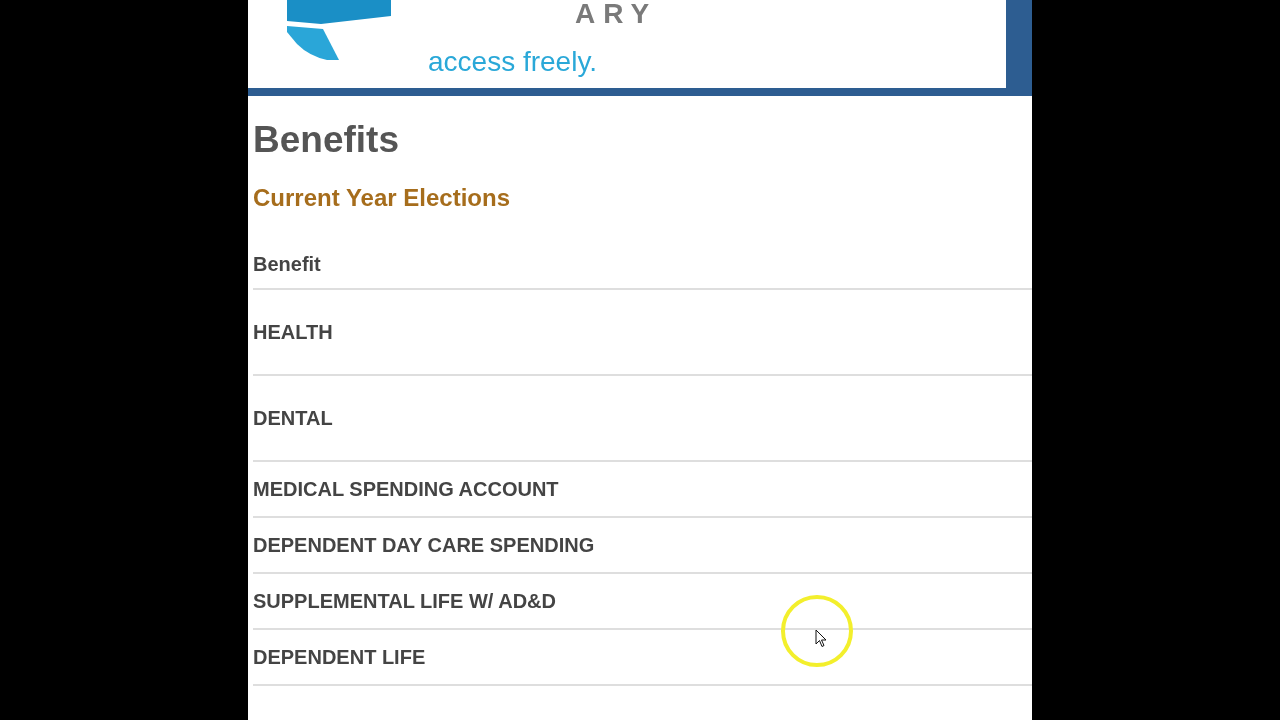  Describe the element at coordinates (326, 140) in the screenshot. I see `page-title: Benefits` at that location.